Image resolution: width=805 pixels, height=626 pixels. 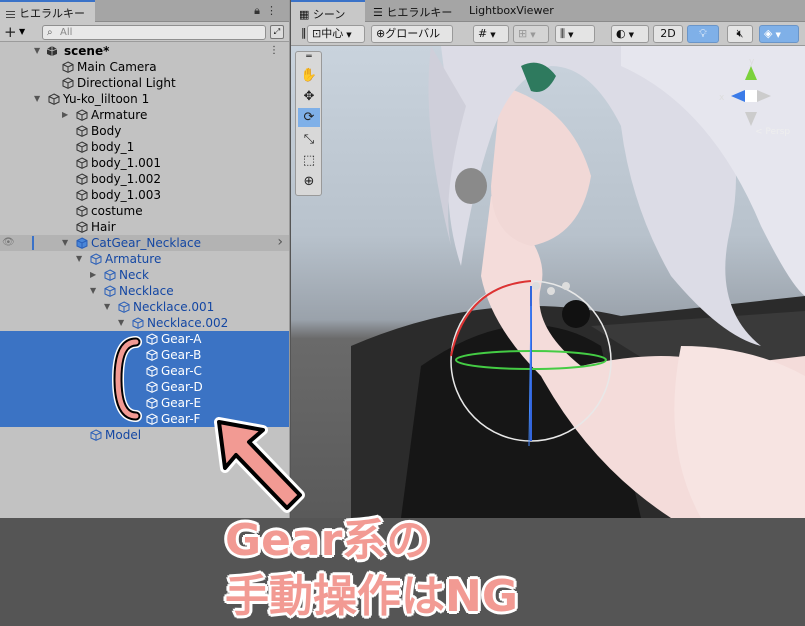 I want to click on tree-item: body_1, so click(x=144, y=147).